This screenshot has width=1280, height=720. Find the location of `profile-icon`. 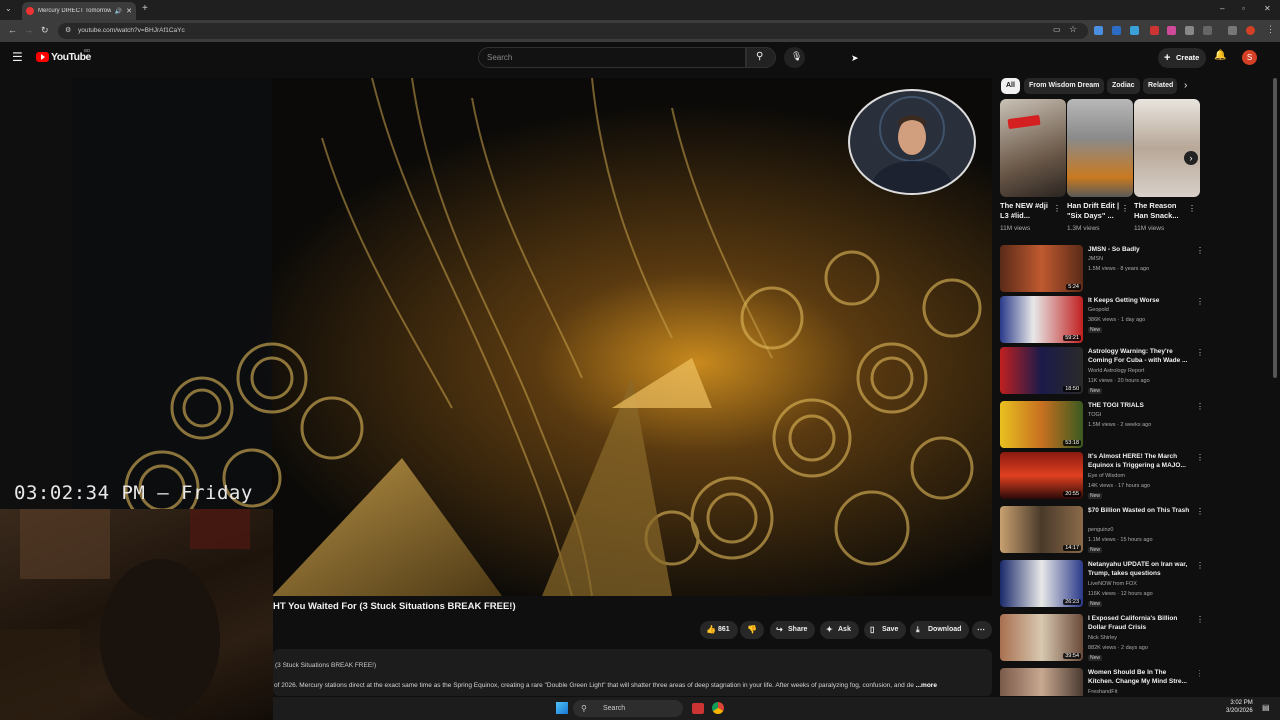

profile-icon is located at coordinates (1250, 30).